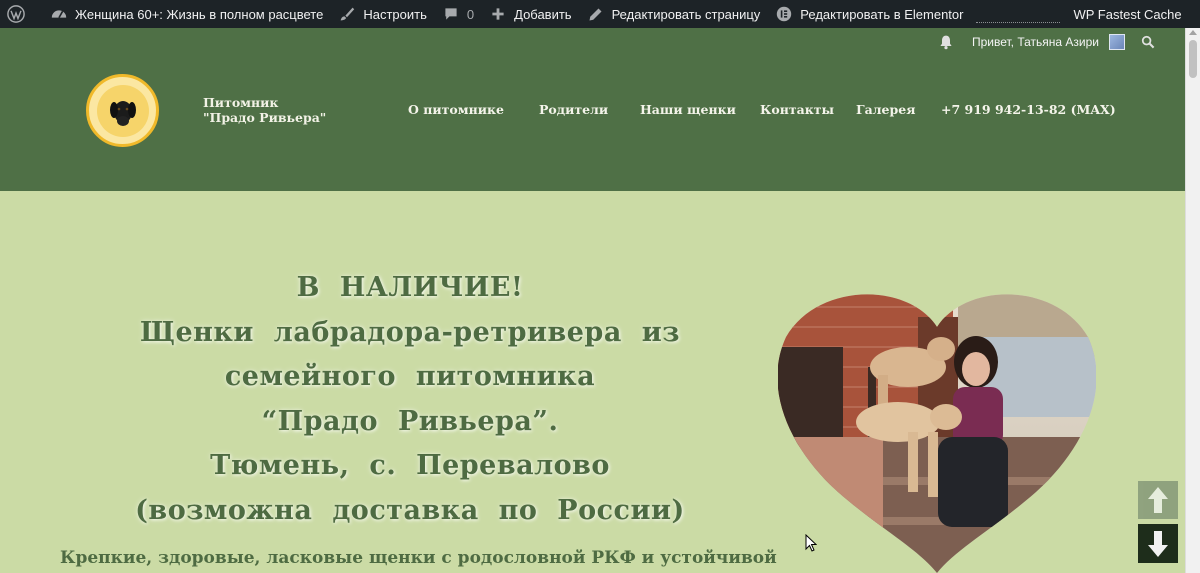 The height and width of the screenshot is (573, 1200). I want to click on bell-icon, so click(946, 42).